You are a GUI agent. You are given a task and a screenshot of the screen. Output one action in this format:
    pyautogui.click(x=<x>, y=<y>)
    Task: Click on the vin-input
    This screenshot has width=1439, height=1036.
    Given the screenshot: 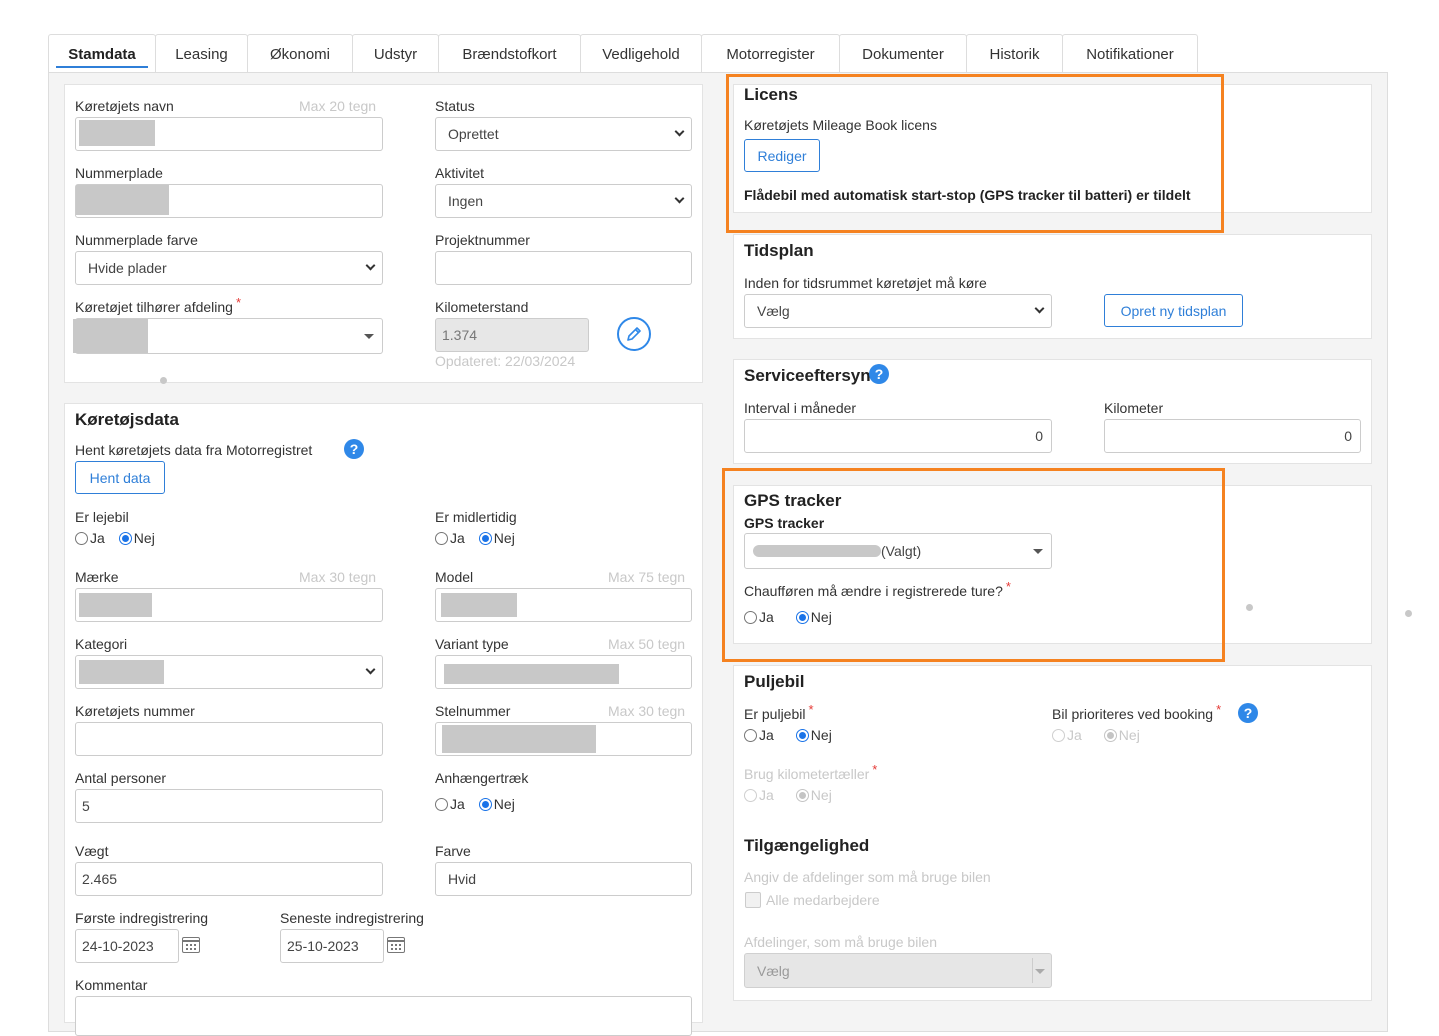 What is the action you would take?
    pyautogui.click(x=563, y=739)
    